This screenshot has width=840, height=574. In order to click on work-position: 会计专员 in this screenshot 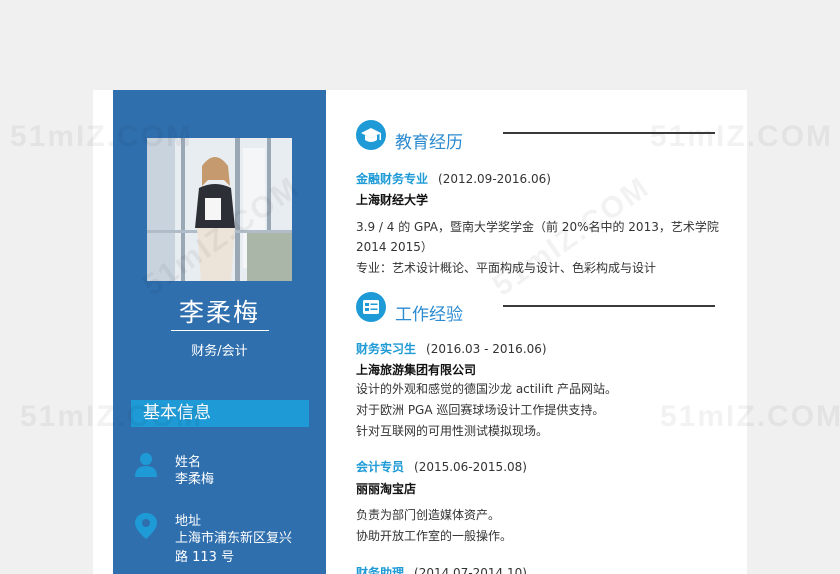, I will do `click(380, 467)`.